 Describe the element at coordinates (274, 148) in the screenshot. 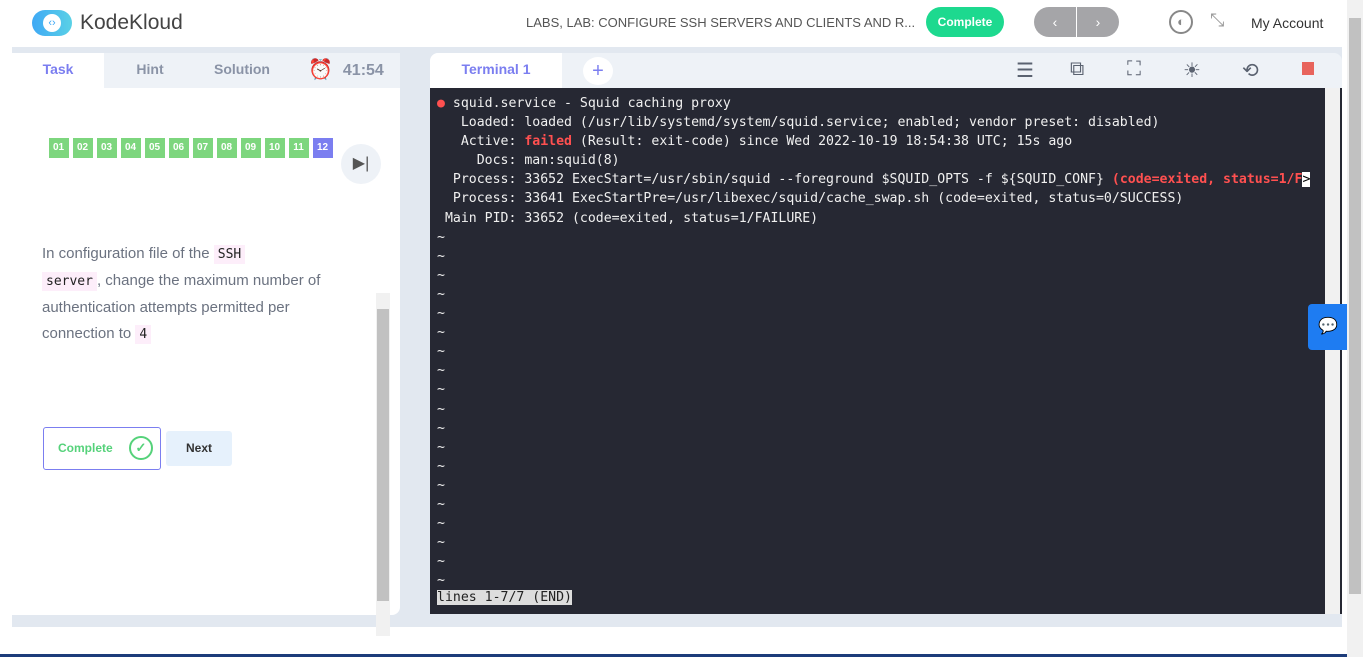

I see `step-10: 10` at that location.